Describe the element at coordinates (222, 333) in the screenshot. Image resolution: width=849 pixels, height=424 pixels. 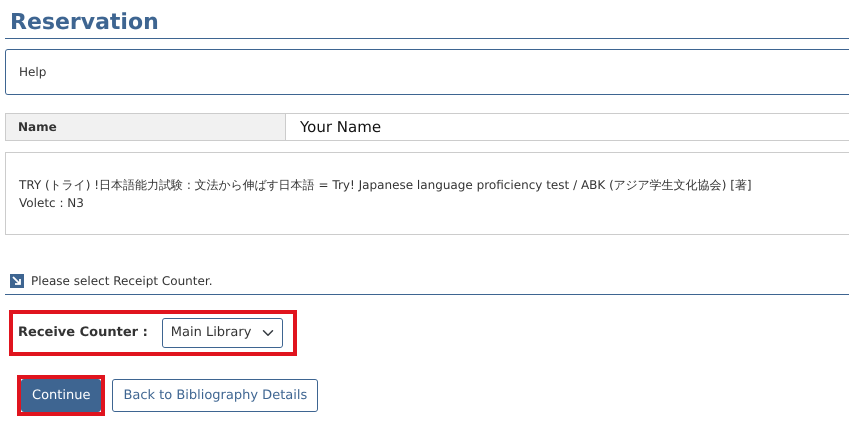
I see `counter-select: Main Library` at that location.